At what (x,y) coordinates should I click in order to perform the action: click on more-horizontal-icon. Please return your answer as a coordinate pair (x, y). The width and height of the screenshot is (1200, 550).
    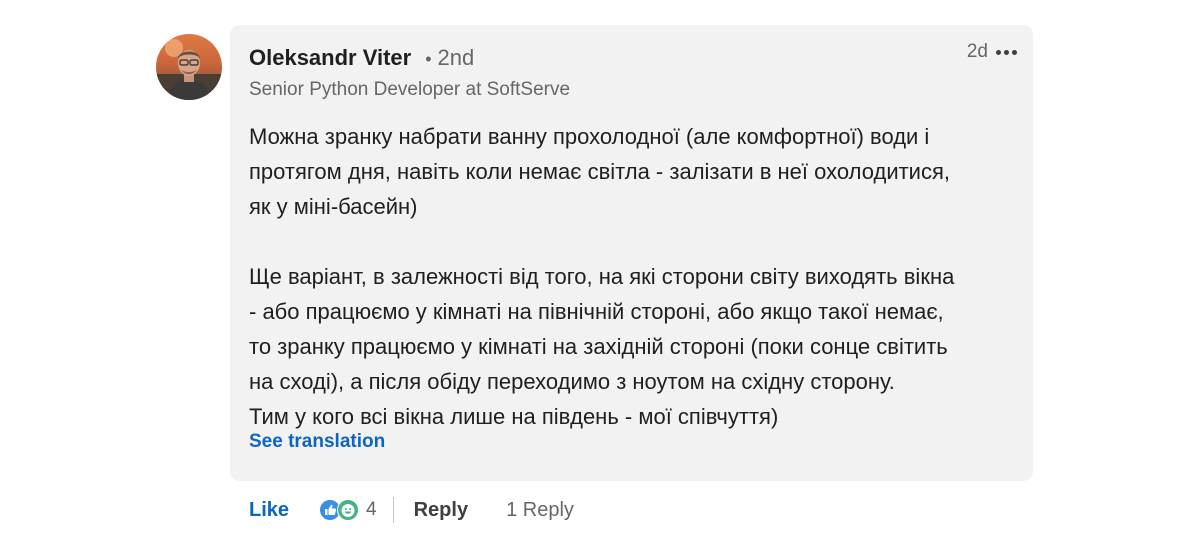
    Looking at the image, I should click on (1006, 52).